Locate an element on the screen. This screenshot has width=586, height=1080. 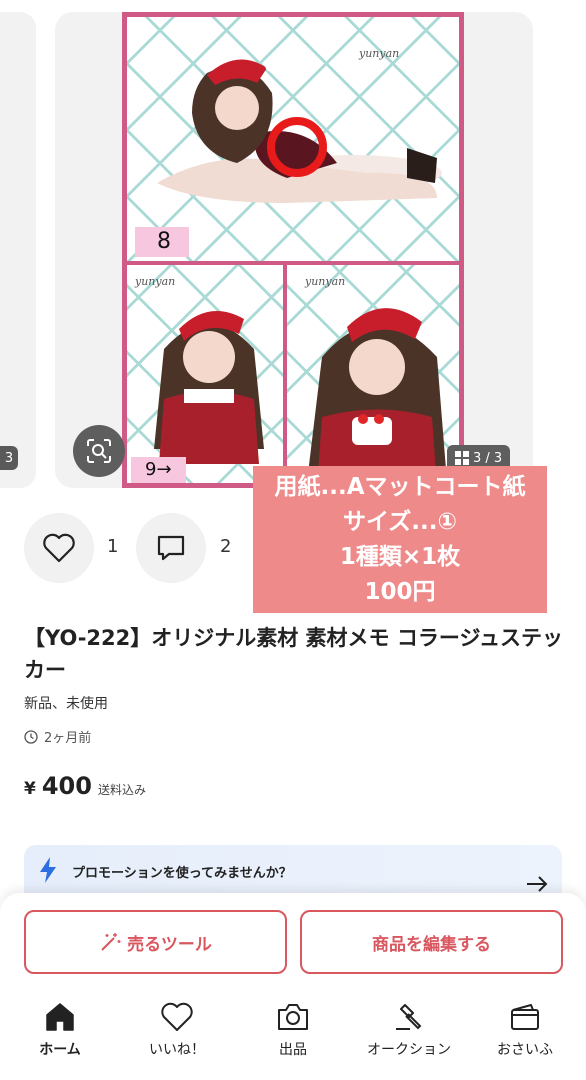
product-condition: 新品、未使用 is located at coordinates (66, 704).